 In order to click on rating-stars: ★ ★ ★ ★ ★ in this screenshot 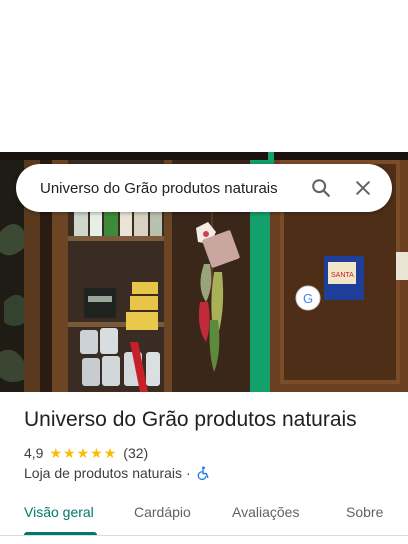, I will do `click(83, 453)`.